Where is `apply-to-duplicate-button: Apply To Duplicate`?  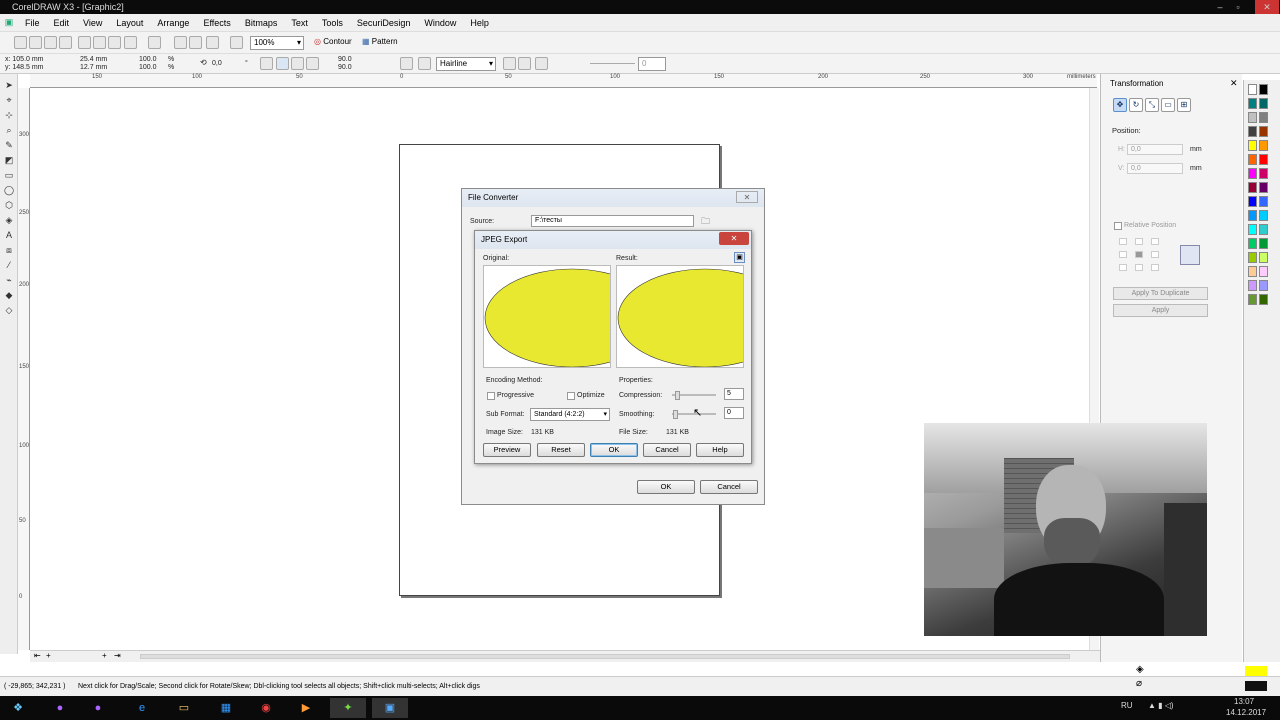
apply-to-duplicate-button: Apply To Duplicate is located at coordinates (1160, 293).